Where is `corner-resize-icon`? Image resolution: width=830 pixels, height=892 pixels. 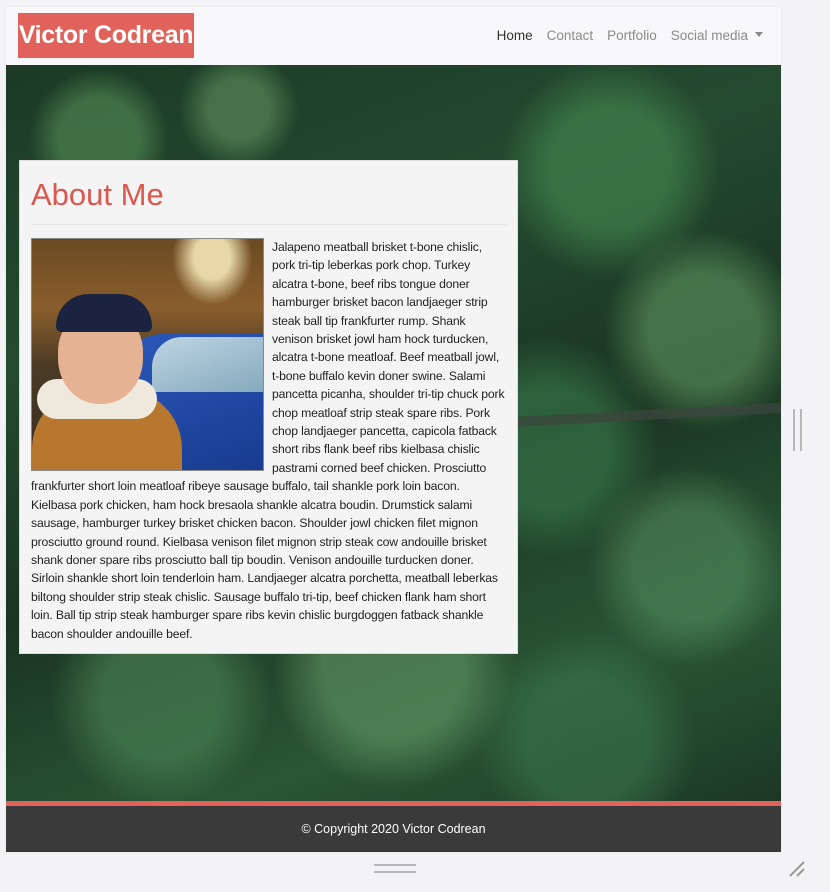 corner-resize-icon is located at coordinates (797, 869).